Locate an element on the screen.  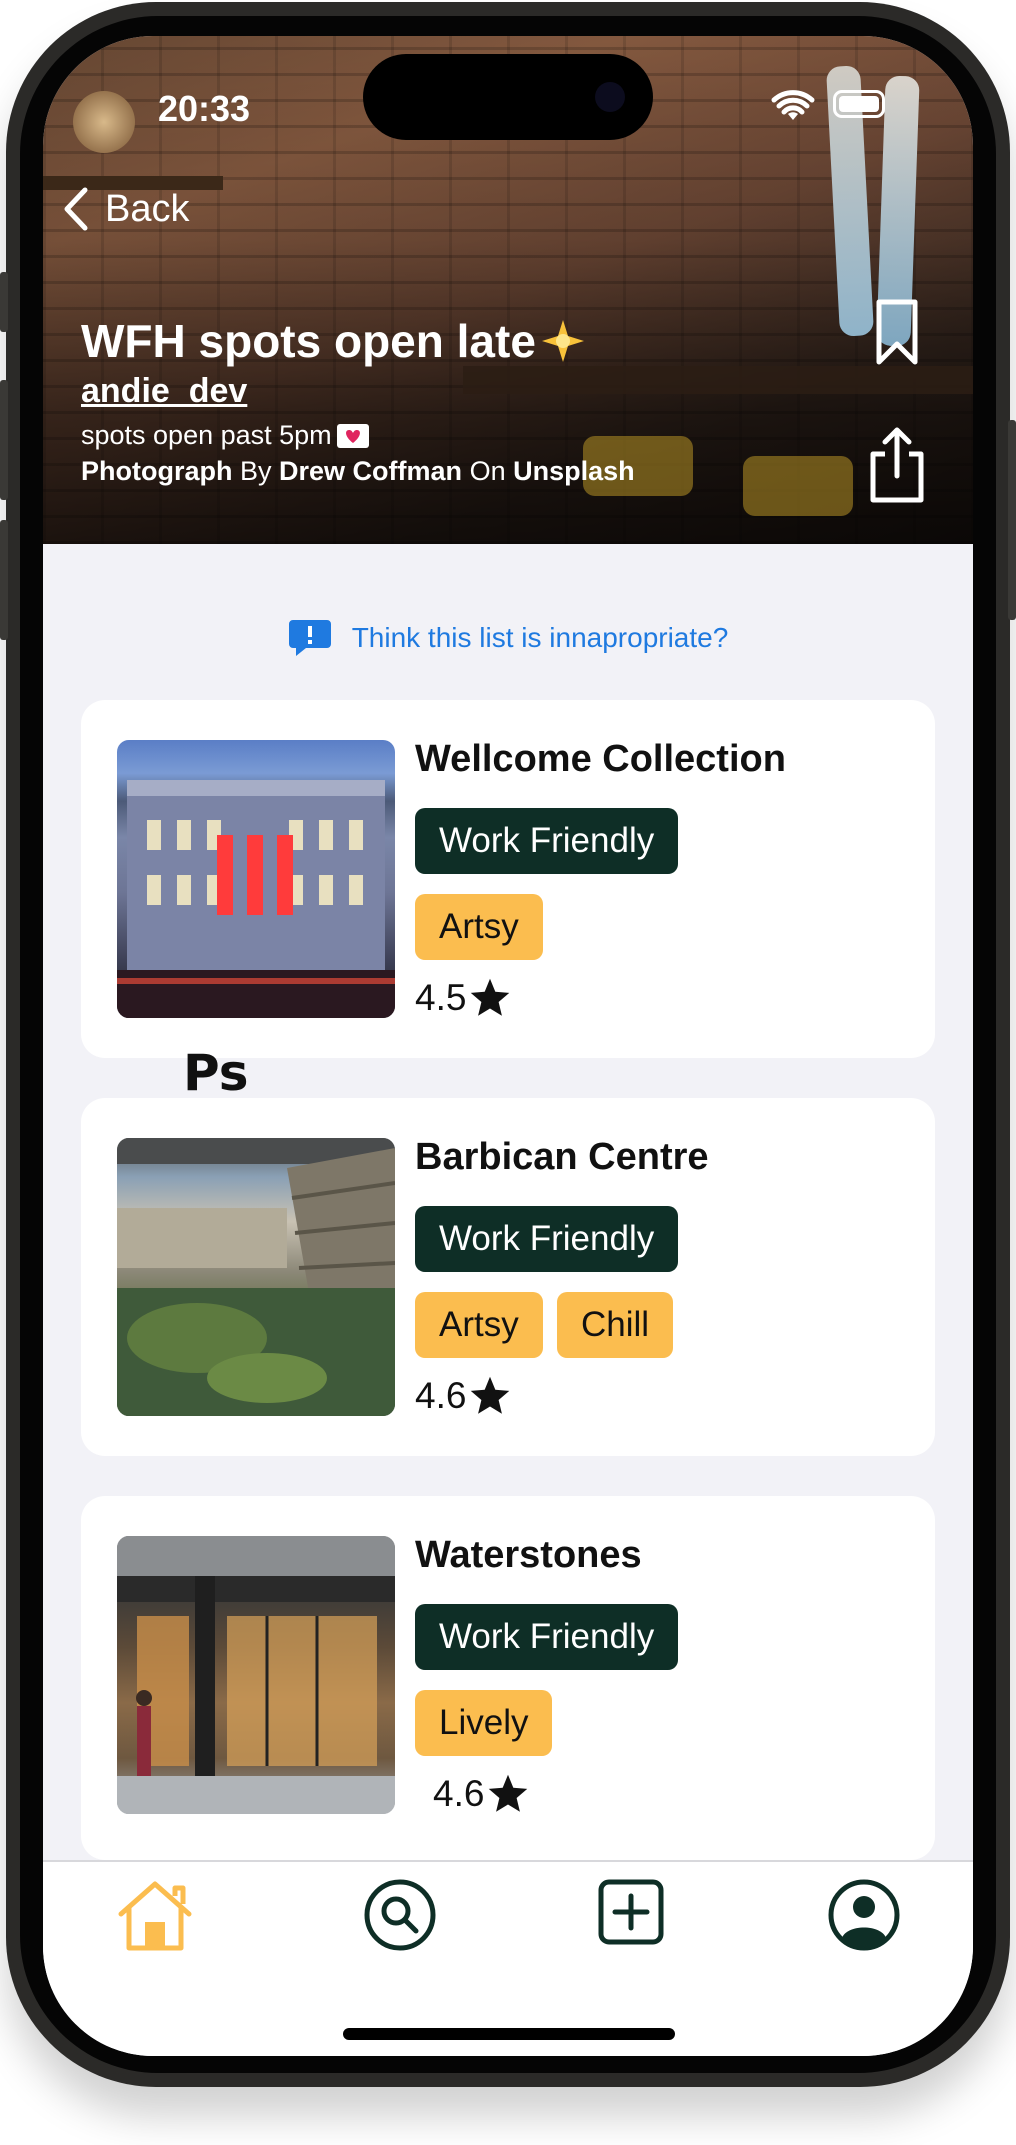
list-title: WFH spots open late is located at coordinates (308, 341).